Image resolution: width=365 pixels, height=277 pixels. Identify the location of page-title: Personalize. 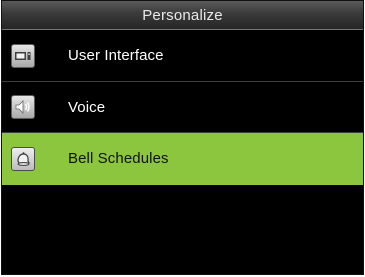
(182, 15).